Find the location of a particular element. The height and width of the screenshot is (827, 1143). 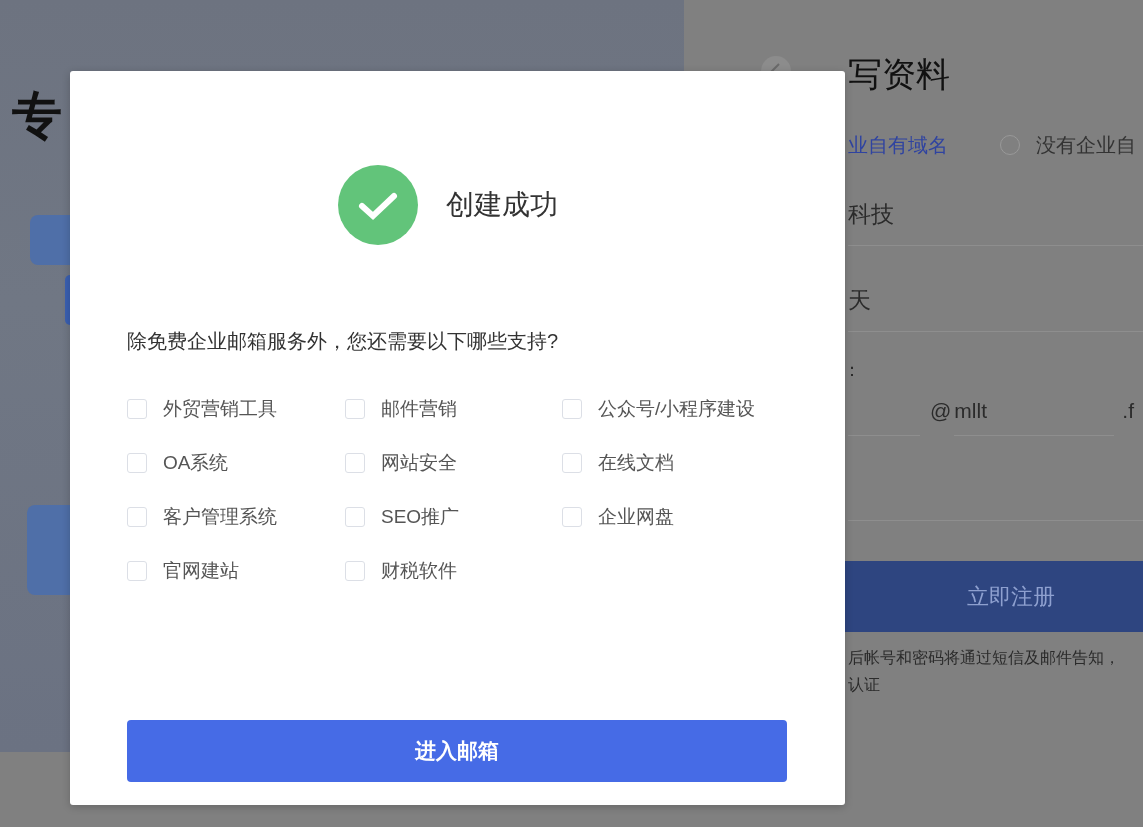

register-button: 立即注册 is located at coordinates (993, 596).